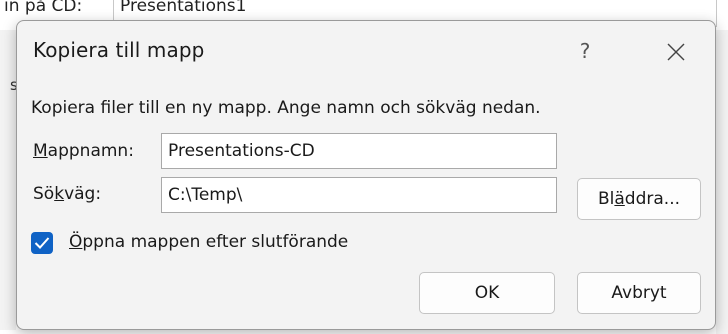 This screenshot has width=728, height=334. I want to click on background-field-text: Presentations1, so click(183, 8).